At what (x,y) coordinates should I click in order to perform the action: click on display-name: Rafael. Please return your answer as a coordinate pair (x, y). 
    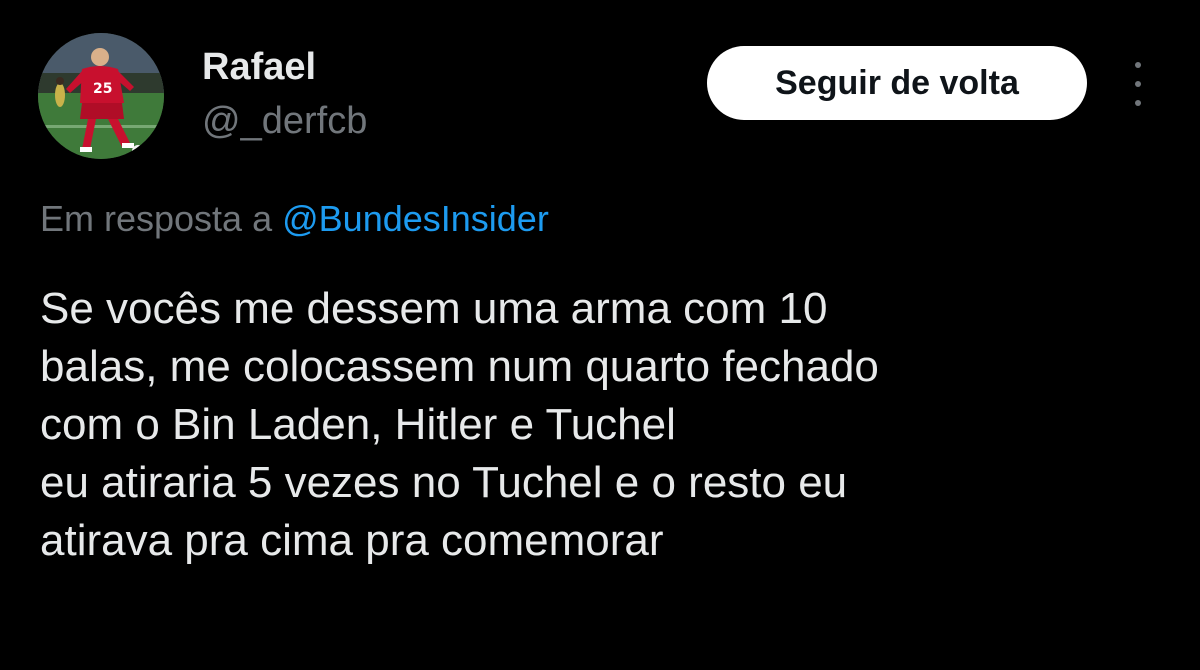
    Looking at the image, I should click on (284, 67).